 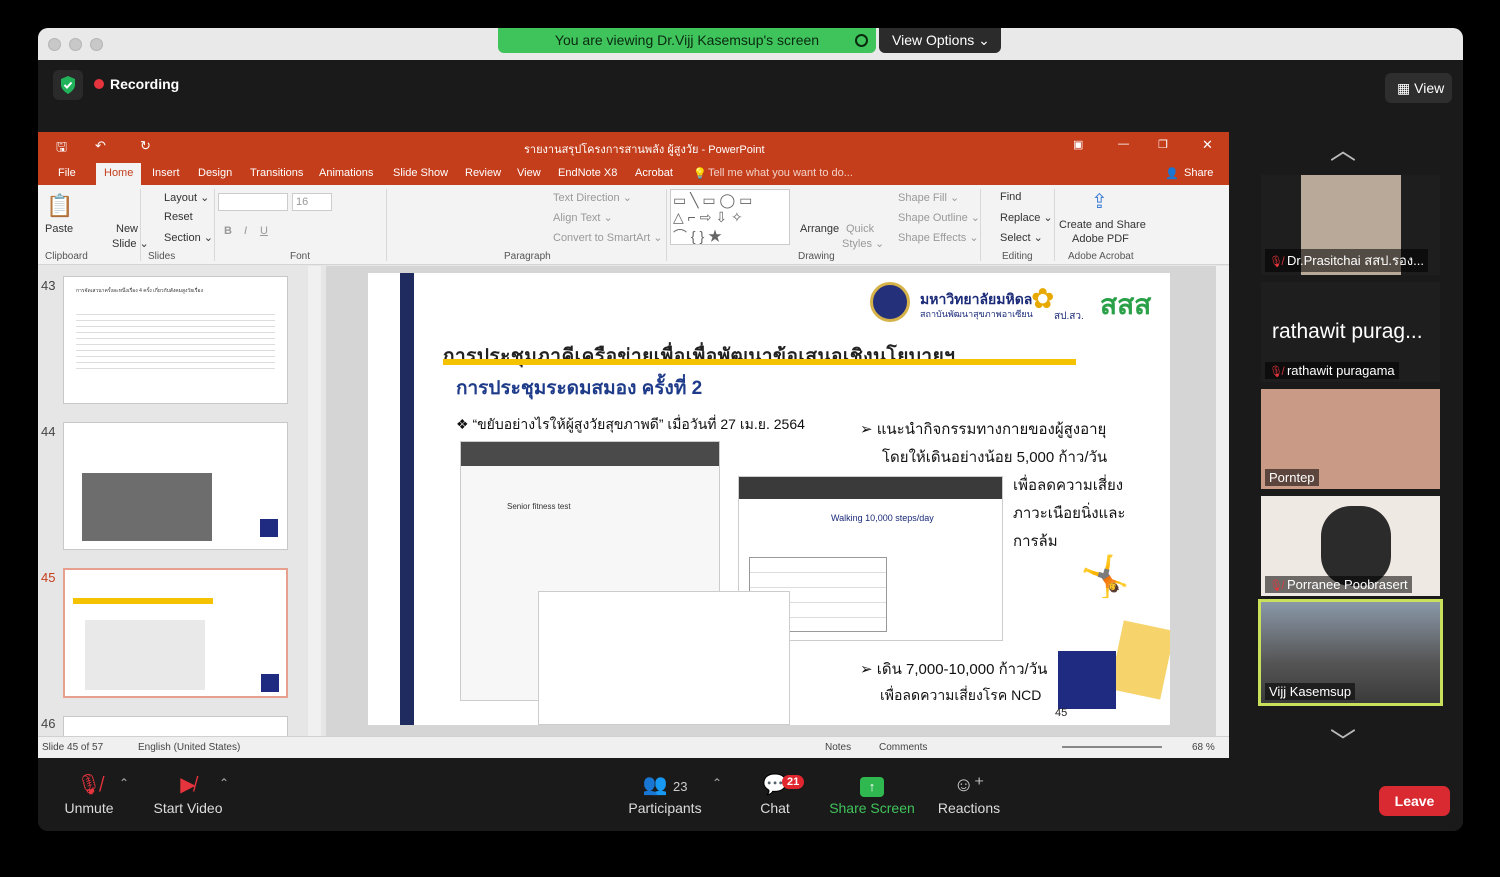 What do you see at coordinates (1343, 148) in the screenshot?
I see `chevron-up-icon: ︿` at bounding box center [1343, 148].